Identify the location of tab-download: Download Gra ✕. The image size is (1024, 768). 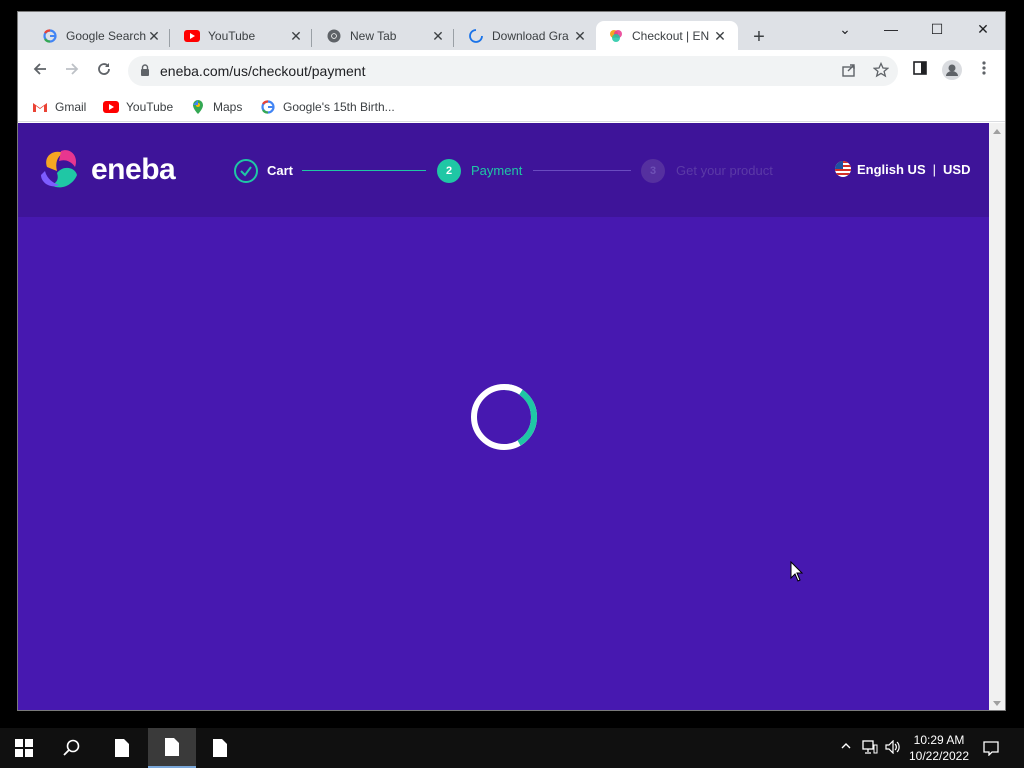
(527, 35).